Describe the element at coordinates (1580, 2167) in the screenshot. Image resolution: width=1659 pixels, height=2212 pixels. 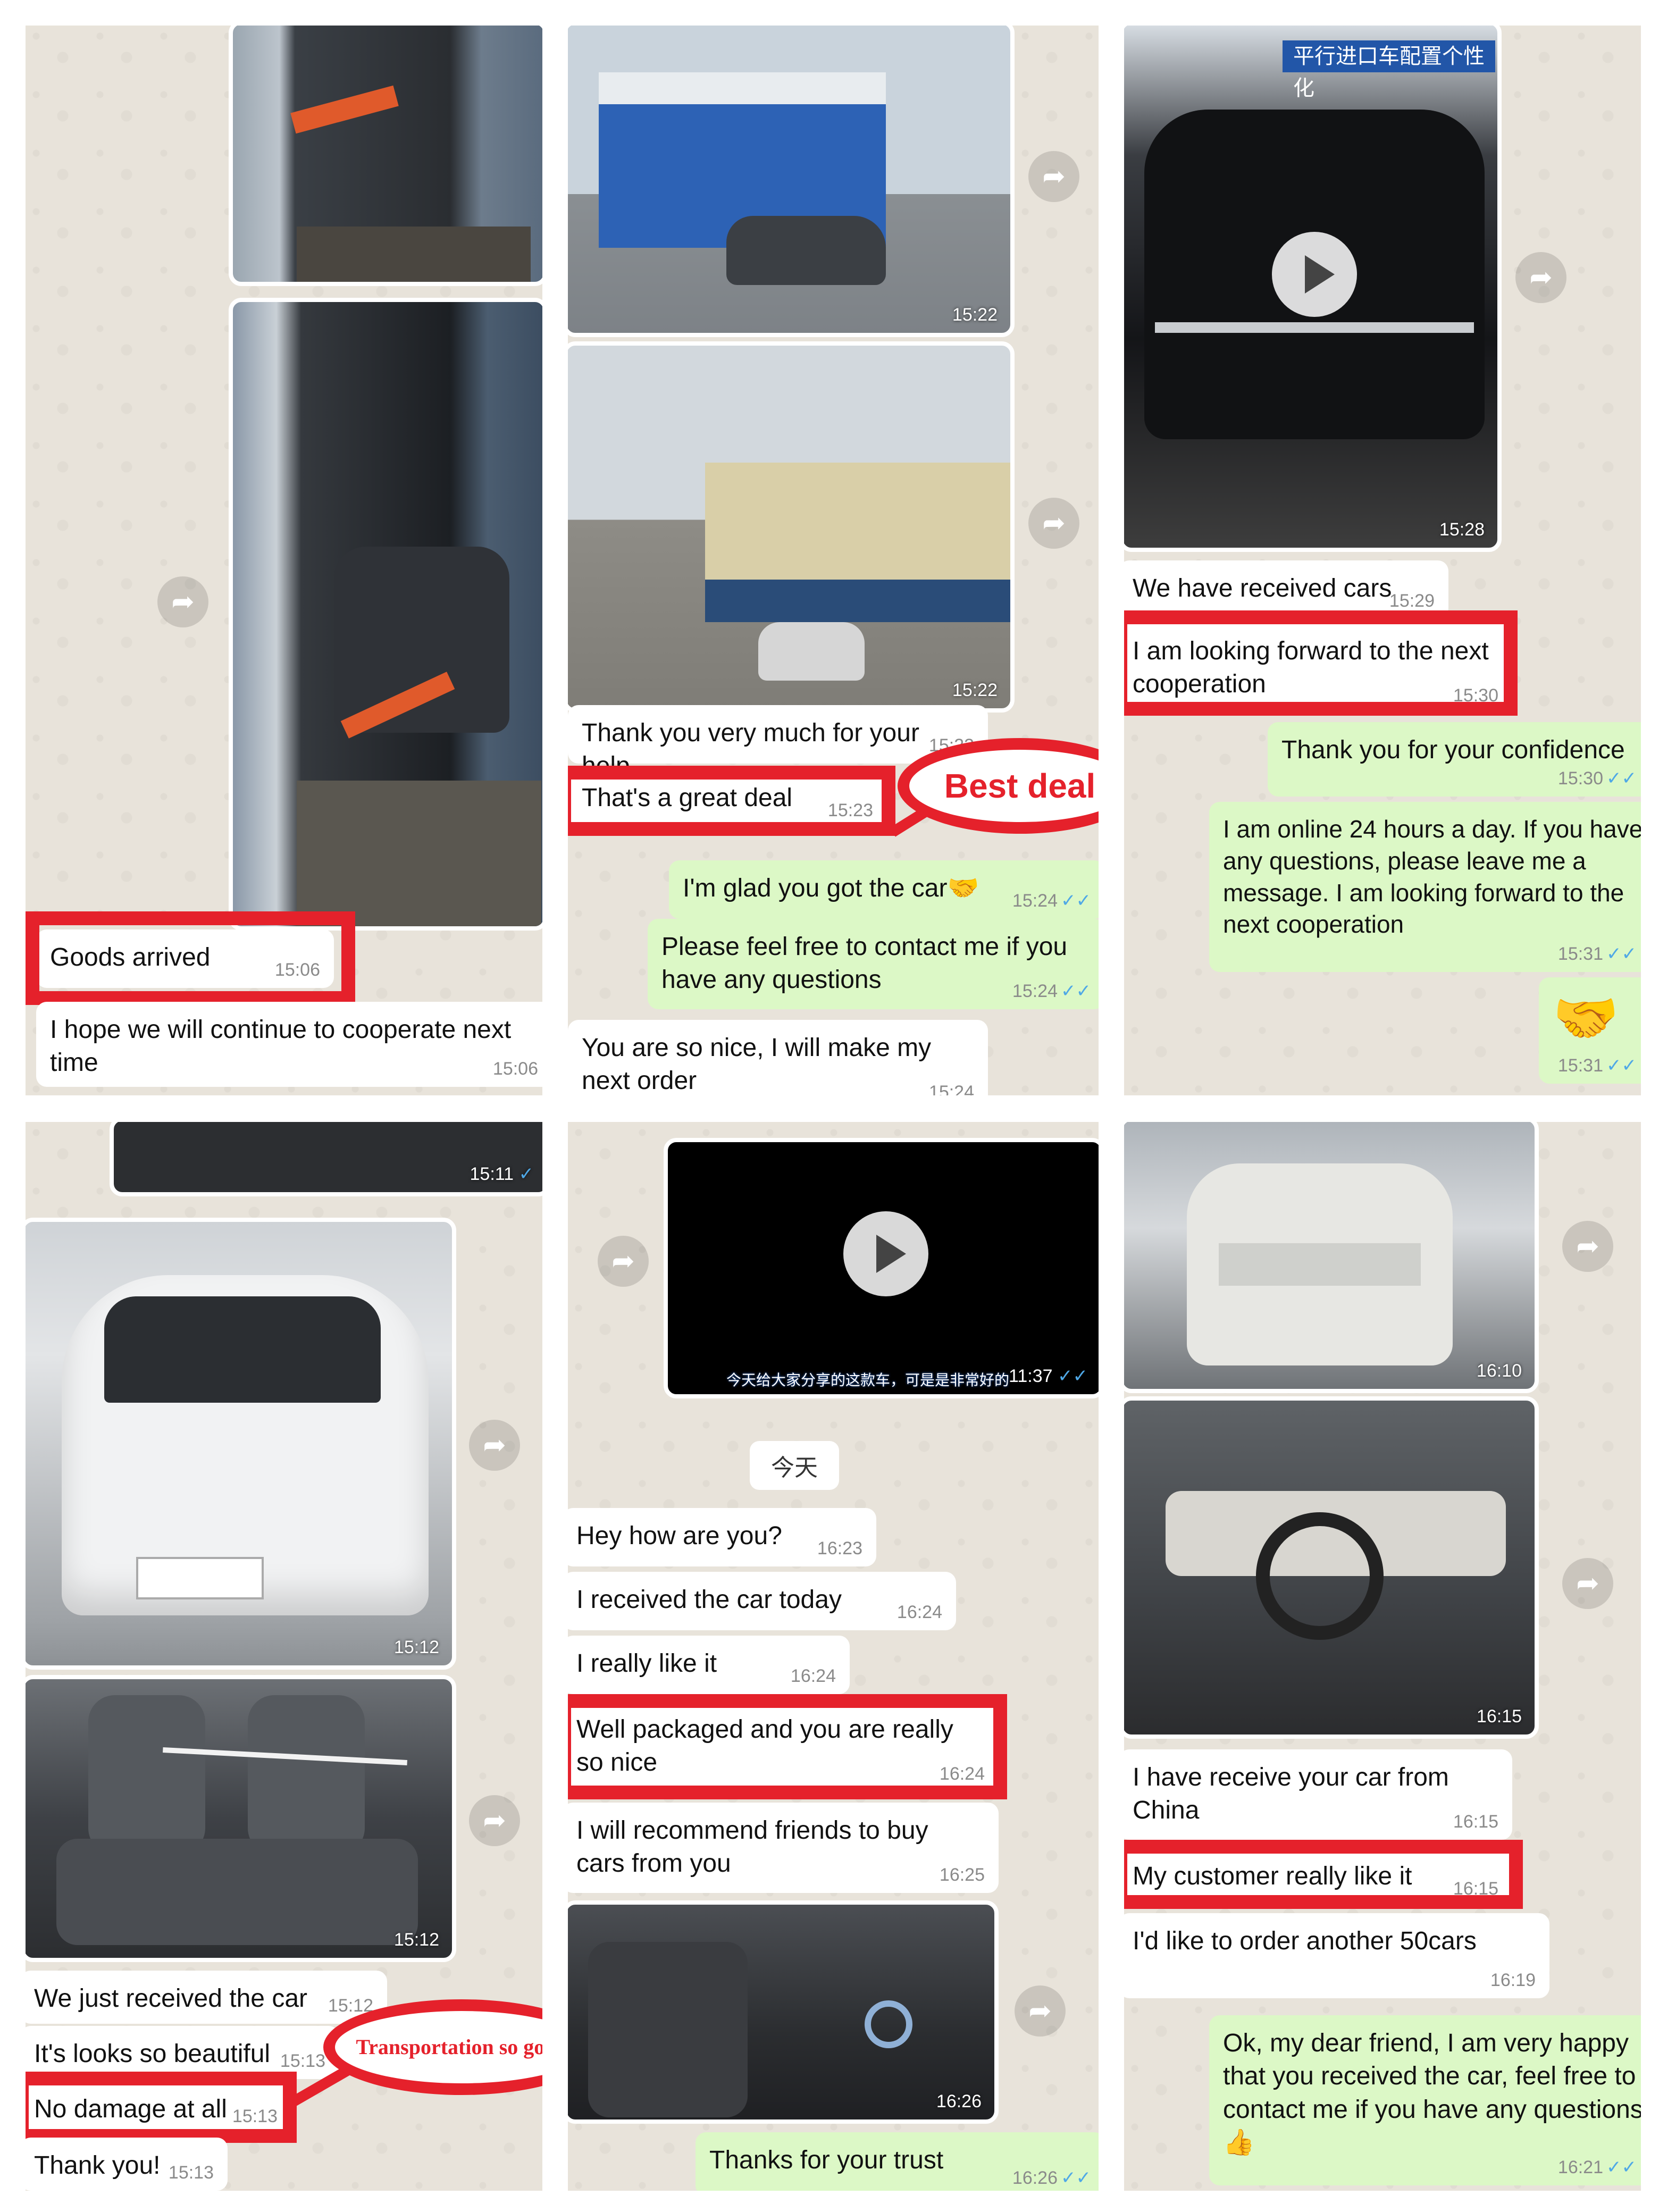
I see `message-time: 16:21` at that location.